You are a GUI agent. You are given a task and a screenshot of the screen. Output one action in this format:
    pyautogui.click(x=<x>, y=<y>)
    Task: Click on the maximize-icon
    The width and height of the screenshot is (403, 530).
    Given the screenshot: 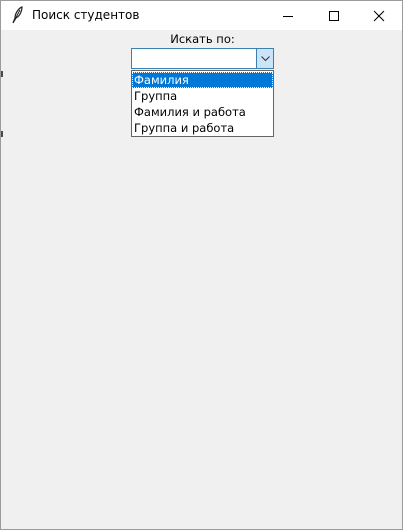 What is the action you would take?
    pyautogui.click(x=334, y=15)
    